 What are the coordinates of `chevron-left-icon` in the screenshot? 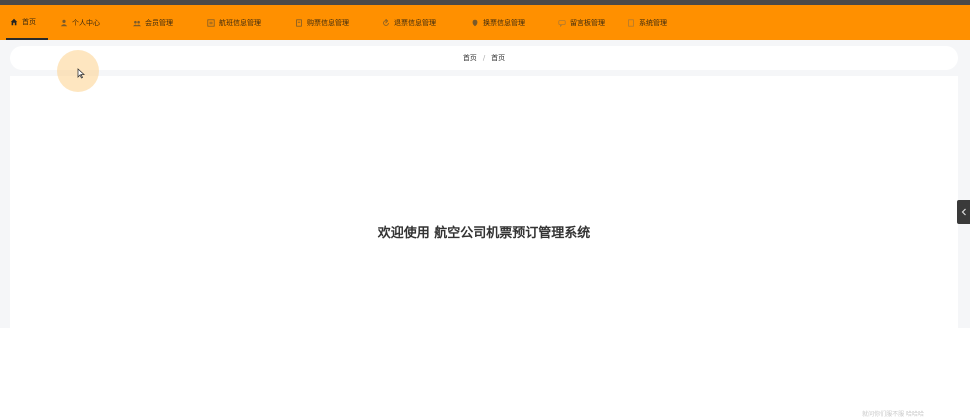 It's located at (963, 212).